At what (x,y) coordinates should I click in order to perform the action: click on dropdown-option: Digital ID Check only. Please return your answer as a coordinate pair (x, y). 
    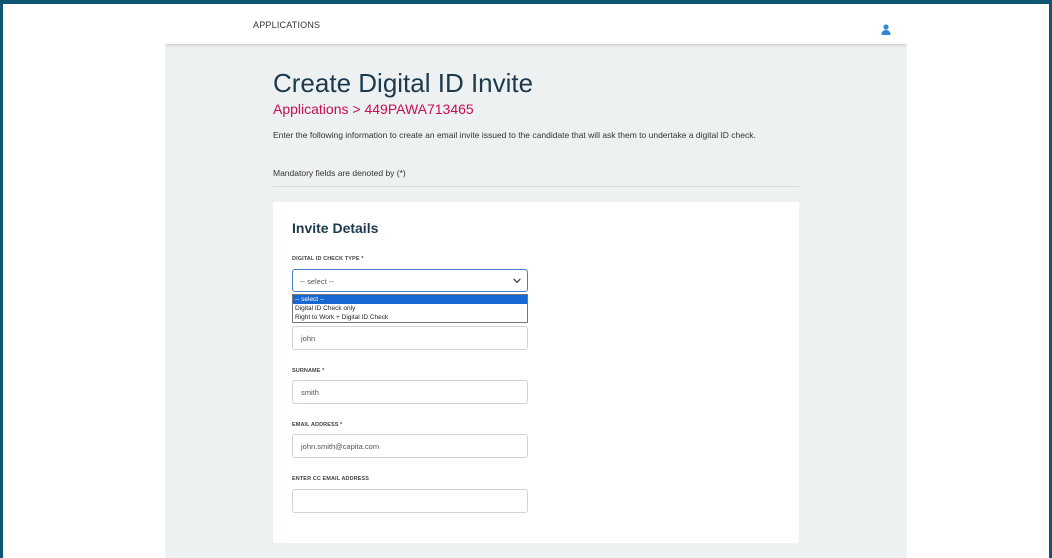
    Looking at the image, I should click on (410, 308).